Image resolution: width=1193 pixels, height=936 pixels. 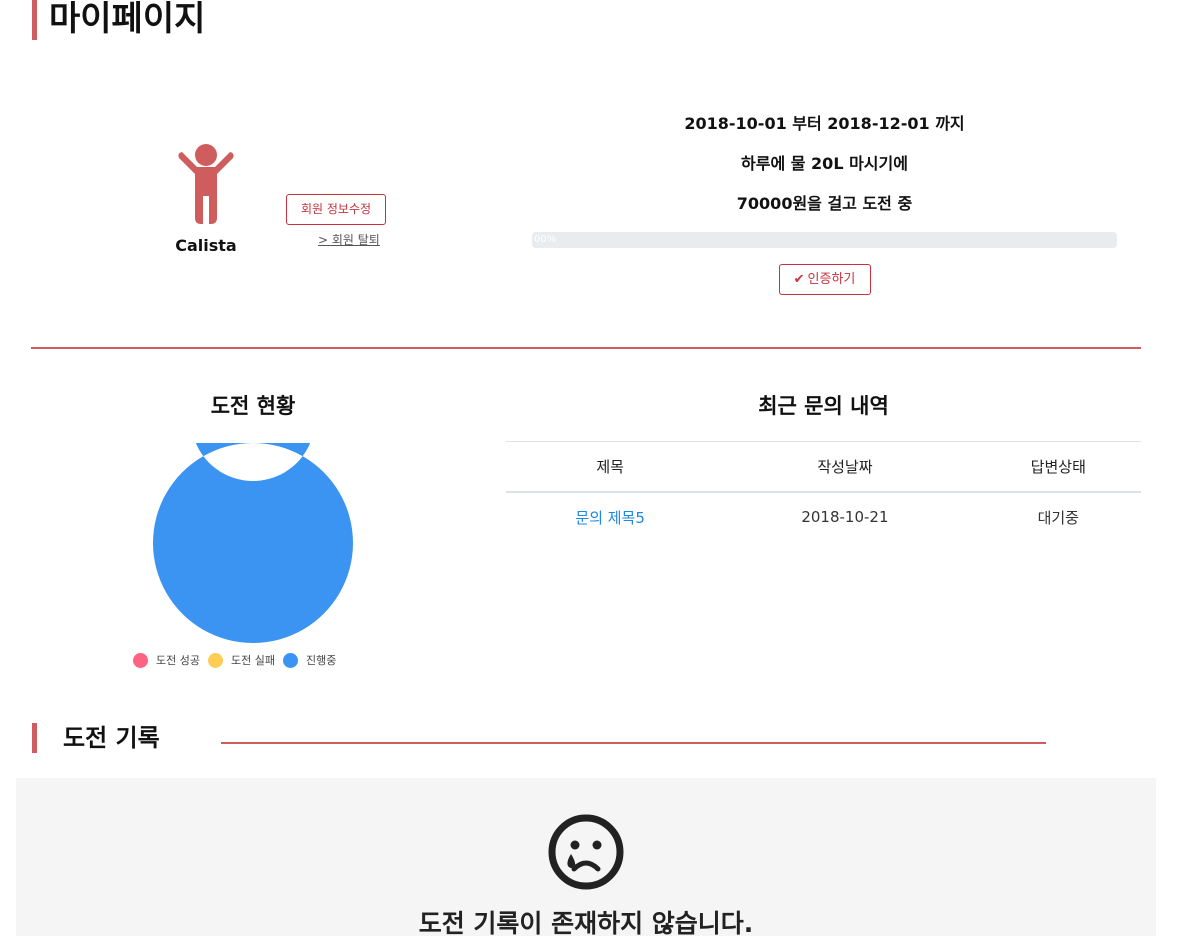 I want to click on inquiry-header-row: 제목 작성날짜 답변상태, so click(x=823, y=467).